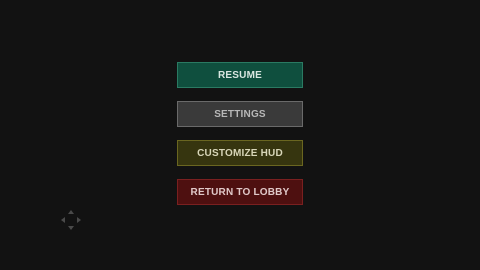  What do you see at coordinates (240, 75) in the screenshot?
I see `resume-button: RESUME` at bounding box center [240, 75].